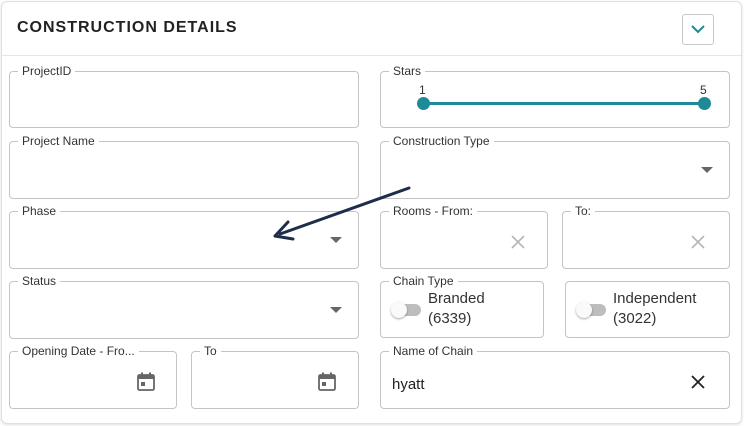 This screenshot has width=744, height=426. I want to click on construction-type-label: Construction Type, so click(441, 141).